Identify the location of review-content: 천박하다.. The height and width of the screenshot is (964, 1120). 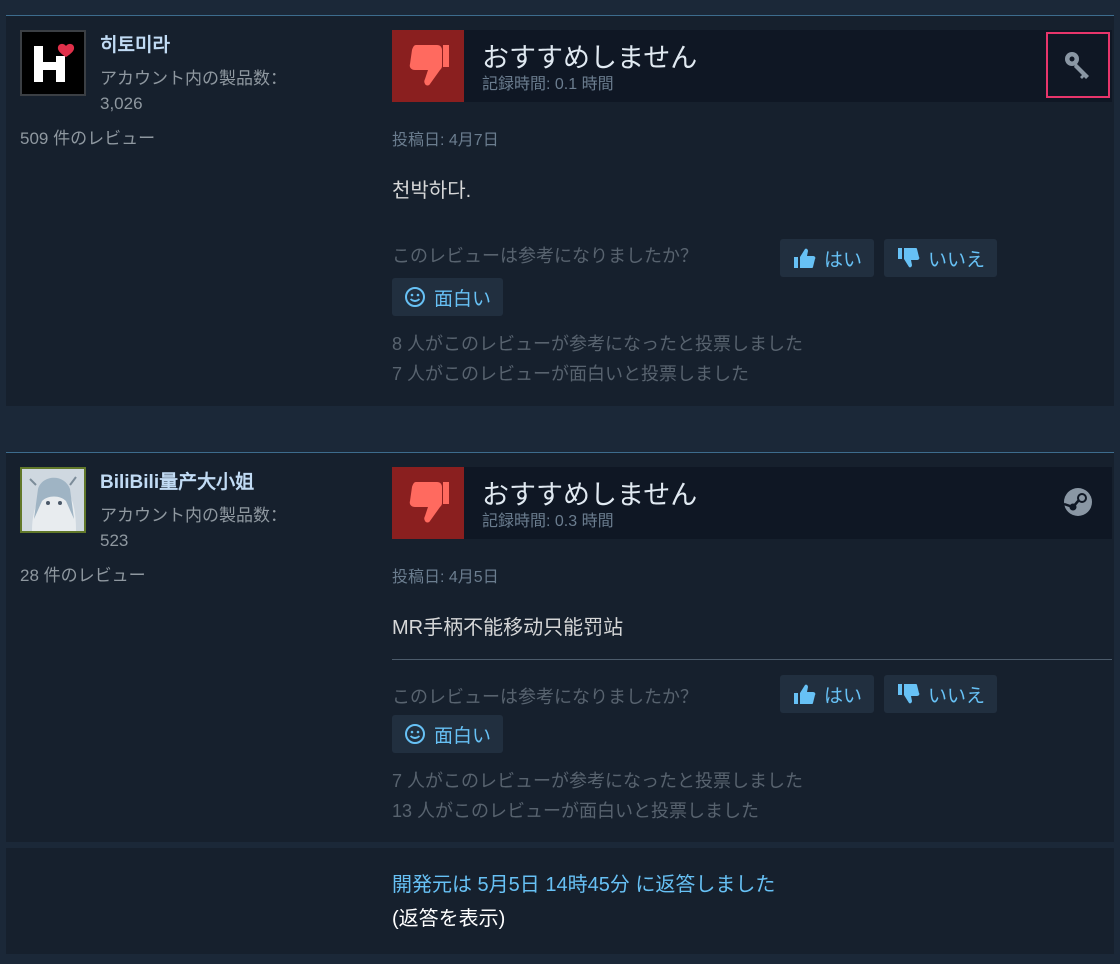
(432, 191).